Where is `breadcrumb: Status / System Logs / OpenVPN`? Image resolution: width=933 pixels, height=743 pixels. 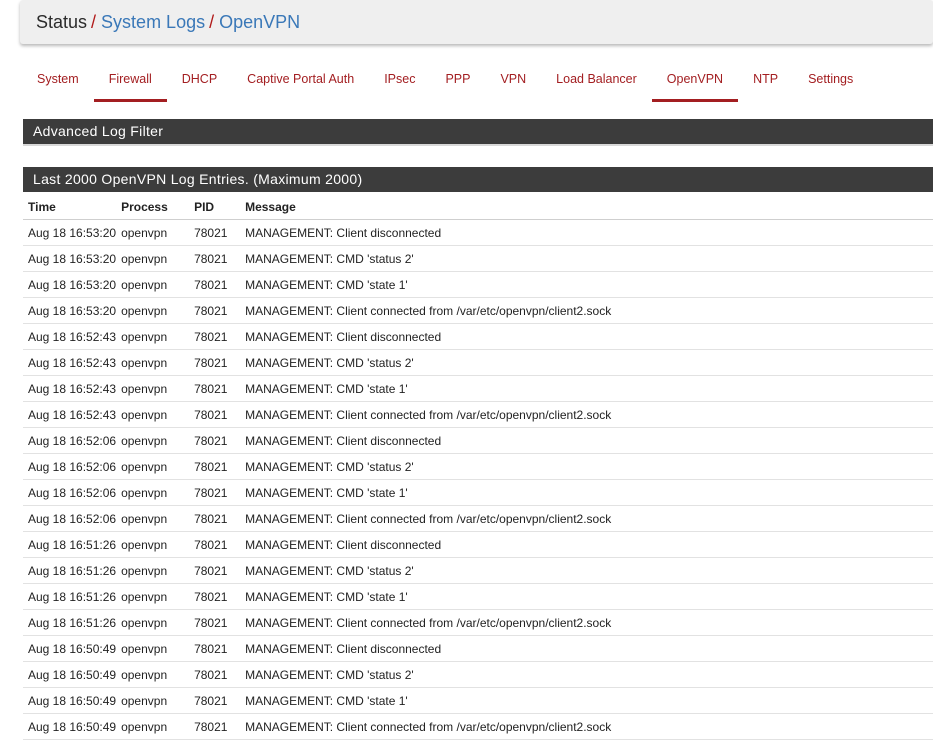 breadcrumb: Status / System Logs / OpenVPN is located at coordinates (168, 22).